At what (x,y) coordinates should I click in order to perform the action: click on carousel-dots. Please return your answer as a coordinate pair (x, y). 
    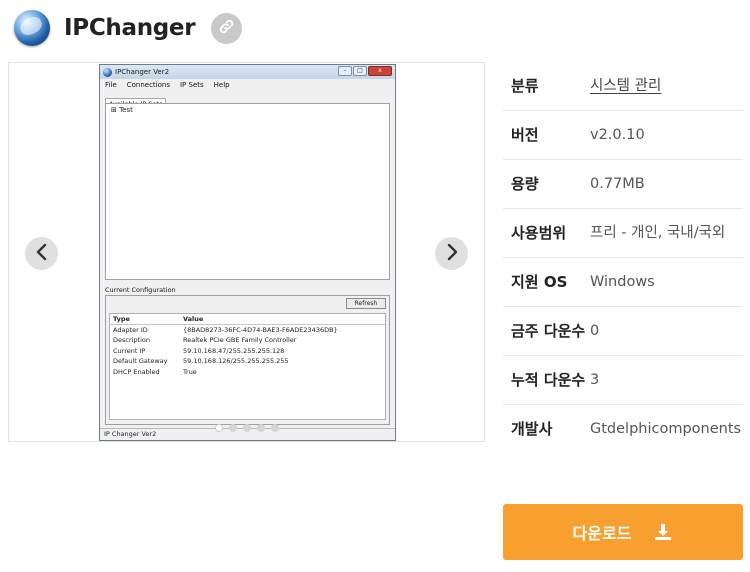
    Looking at the image, I should click on (247, 428).